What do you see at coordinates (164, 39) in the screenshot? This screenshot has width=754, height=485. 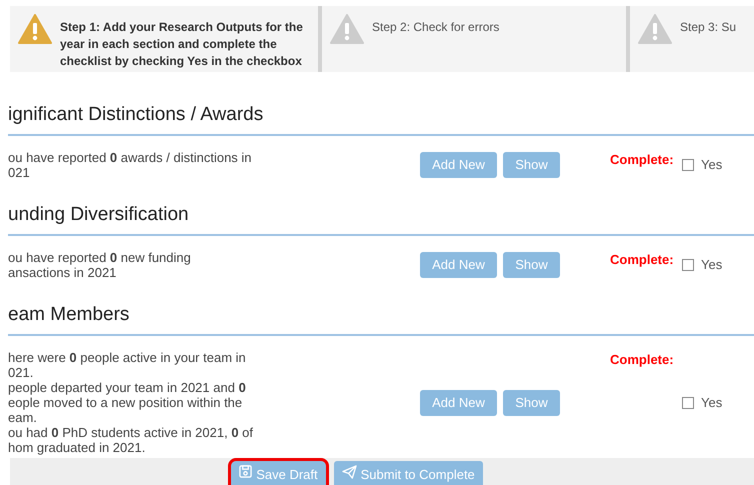 I see `step-tab: Step 1: Add your Research Outputs for the year in each section and complete the checklist by checking Yes in the checkbox` at bounding box center [164, 39].